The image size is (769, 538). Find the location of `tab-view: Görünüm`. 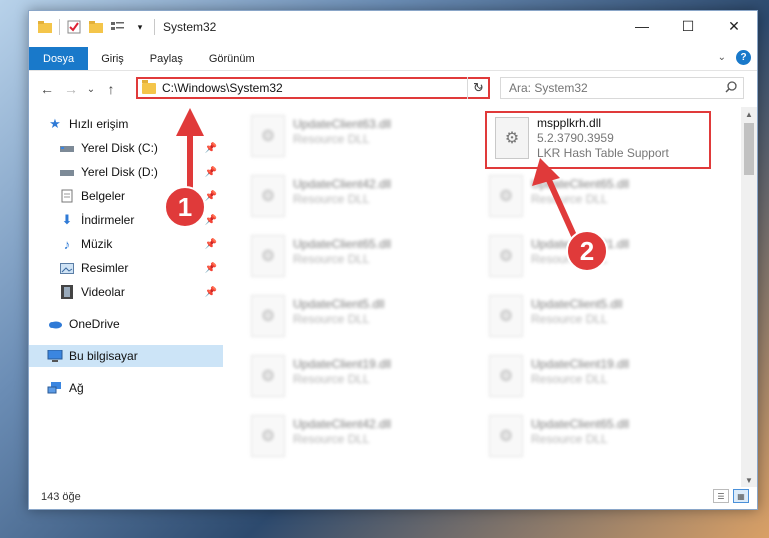

tab-view: Görünüm is located at coordinates (232, 58).